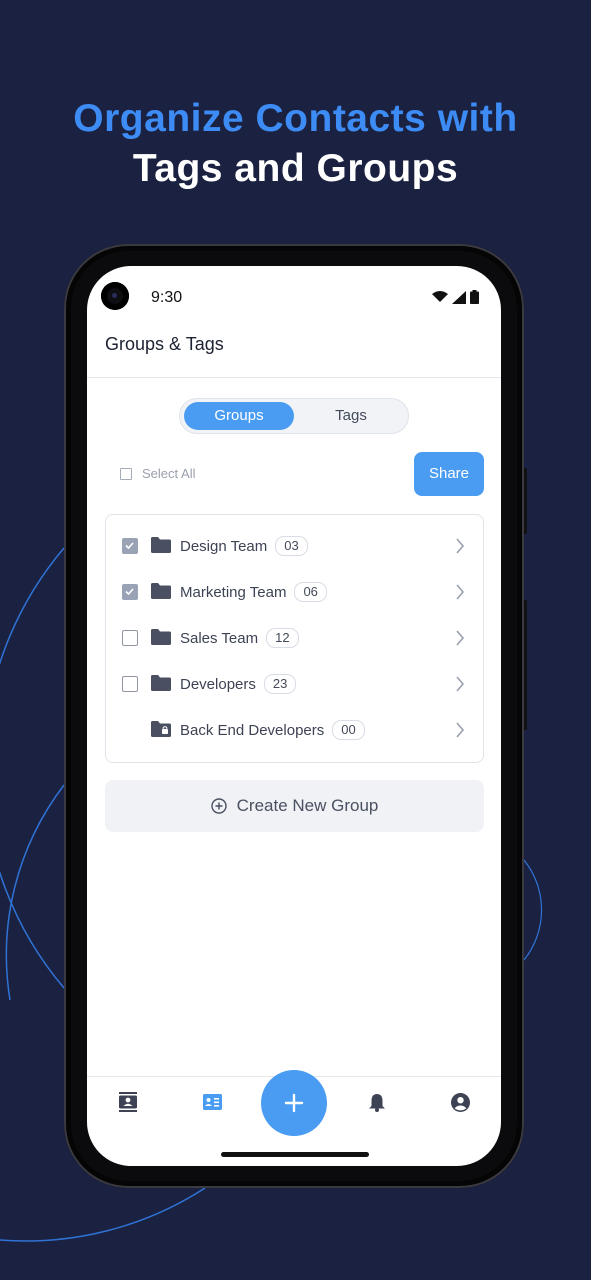 This screenshot has width=591, height=1280. Describe the element at coordinates (218, 806) in the screenshot. I see `add-circle-icon` at that location.